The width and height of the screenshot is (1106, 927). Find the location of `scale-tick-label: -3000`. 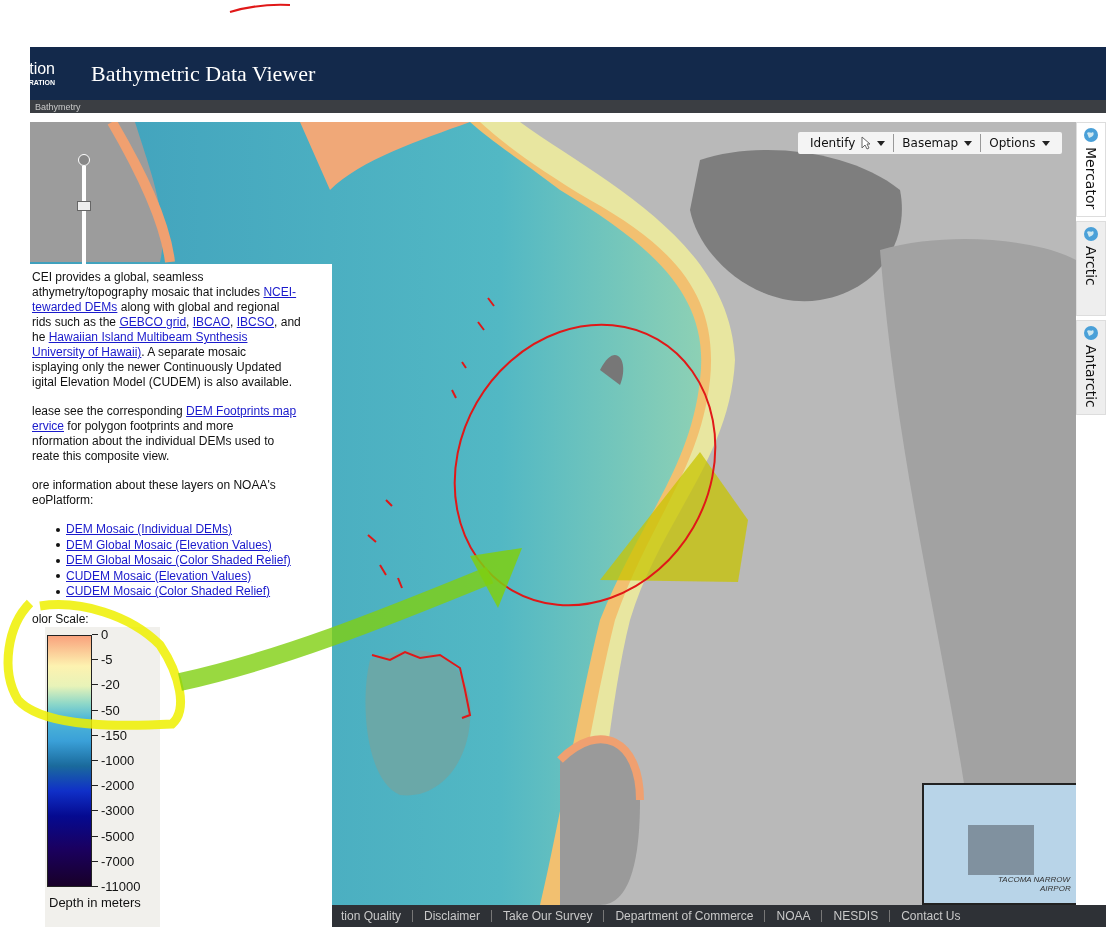

scale-tick-label: -3000 is located at coordinates (118, 811).